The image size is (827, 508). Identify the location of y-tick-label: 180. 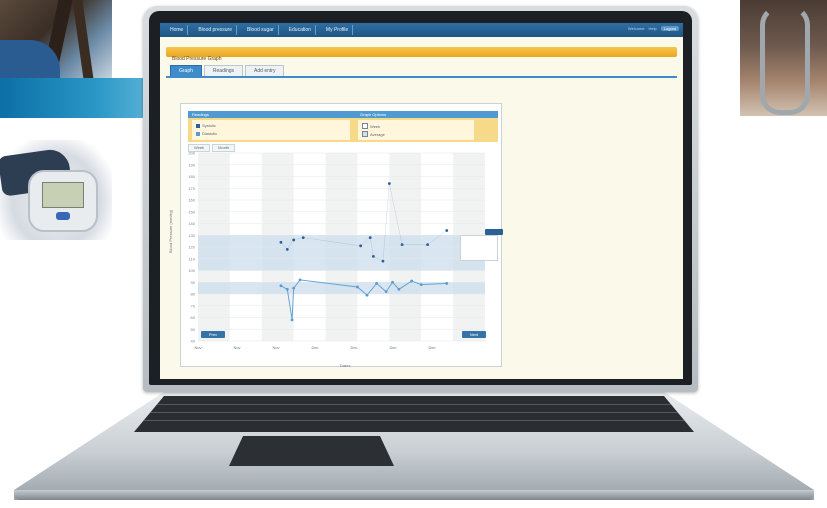
(191, 176).